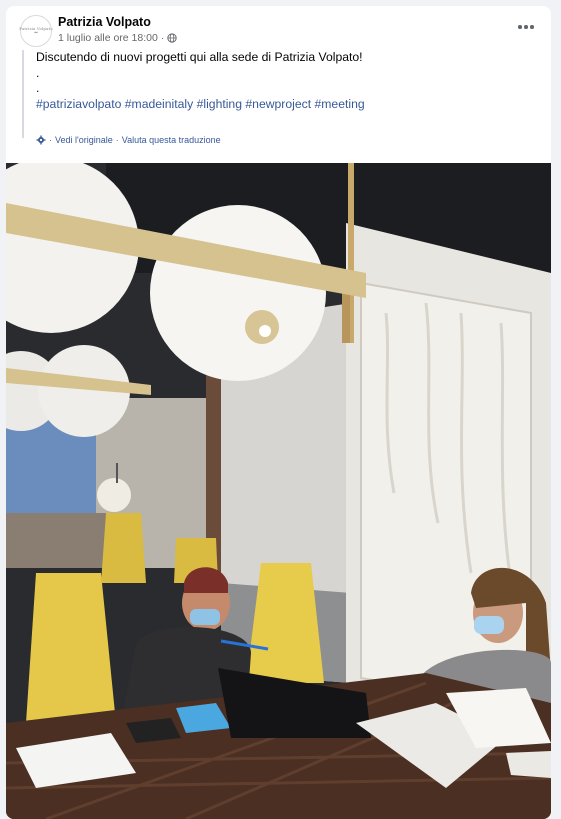  Describe the element at coordinates (104, 22) in the screenshot. I see `post-author-name: Patrizia Volpato` at that location.